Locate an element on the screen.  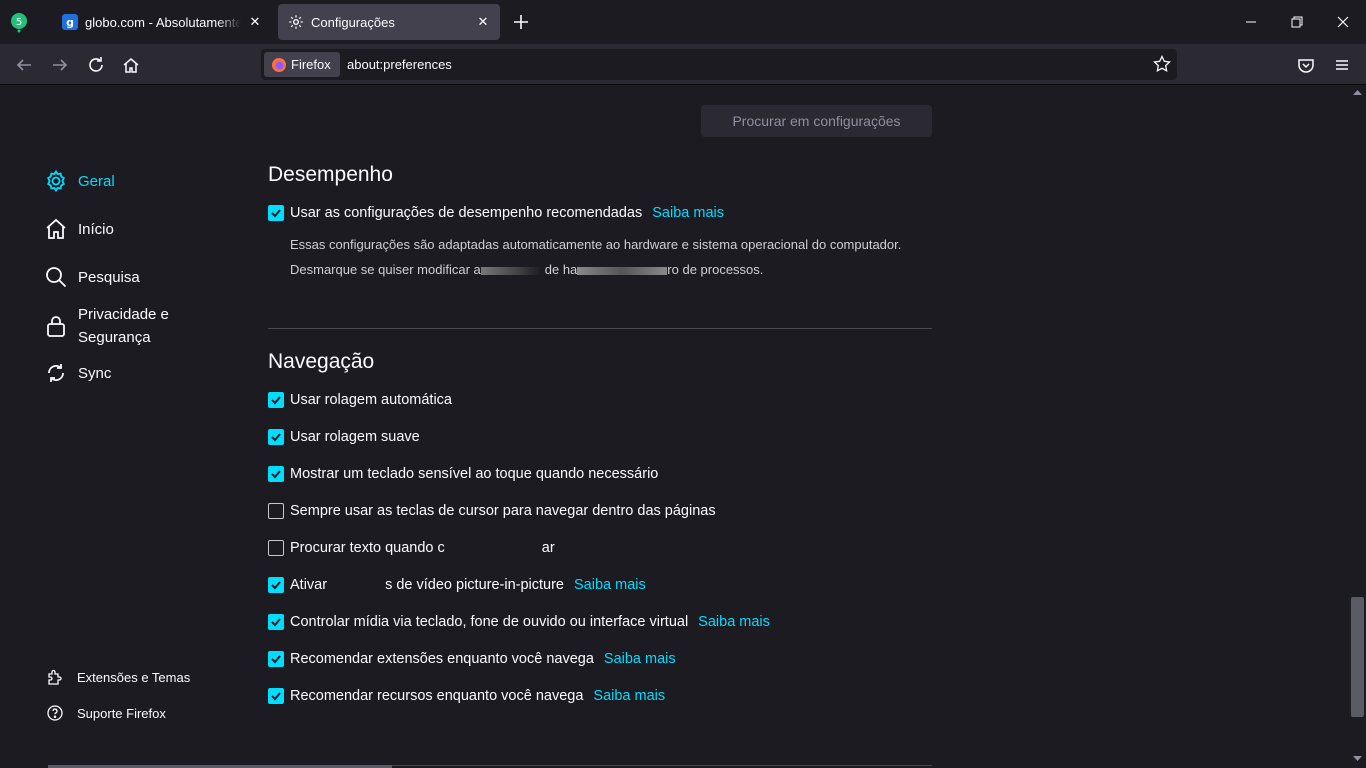
nav-option-row: Usar rolagem automática is located at coordinates (360, 400).